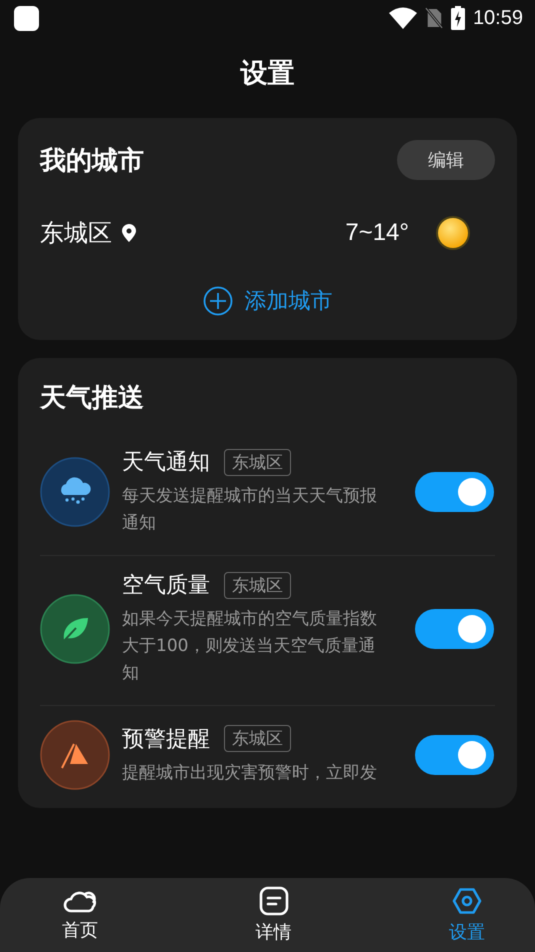 The width and height of the screenshot is (535, 952). Describe the element at coordinates (457, 18) in the screenshot. I see `battery-icon` at that location.